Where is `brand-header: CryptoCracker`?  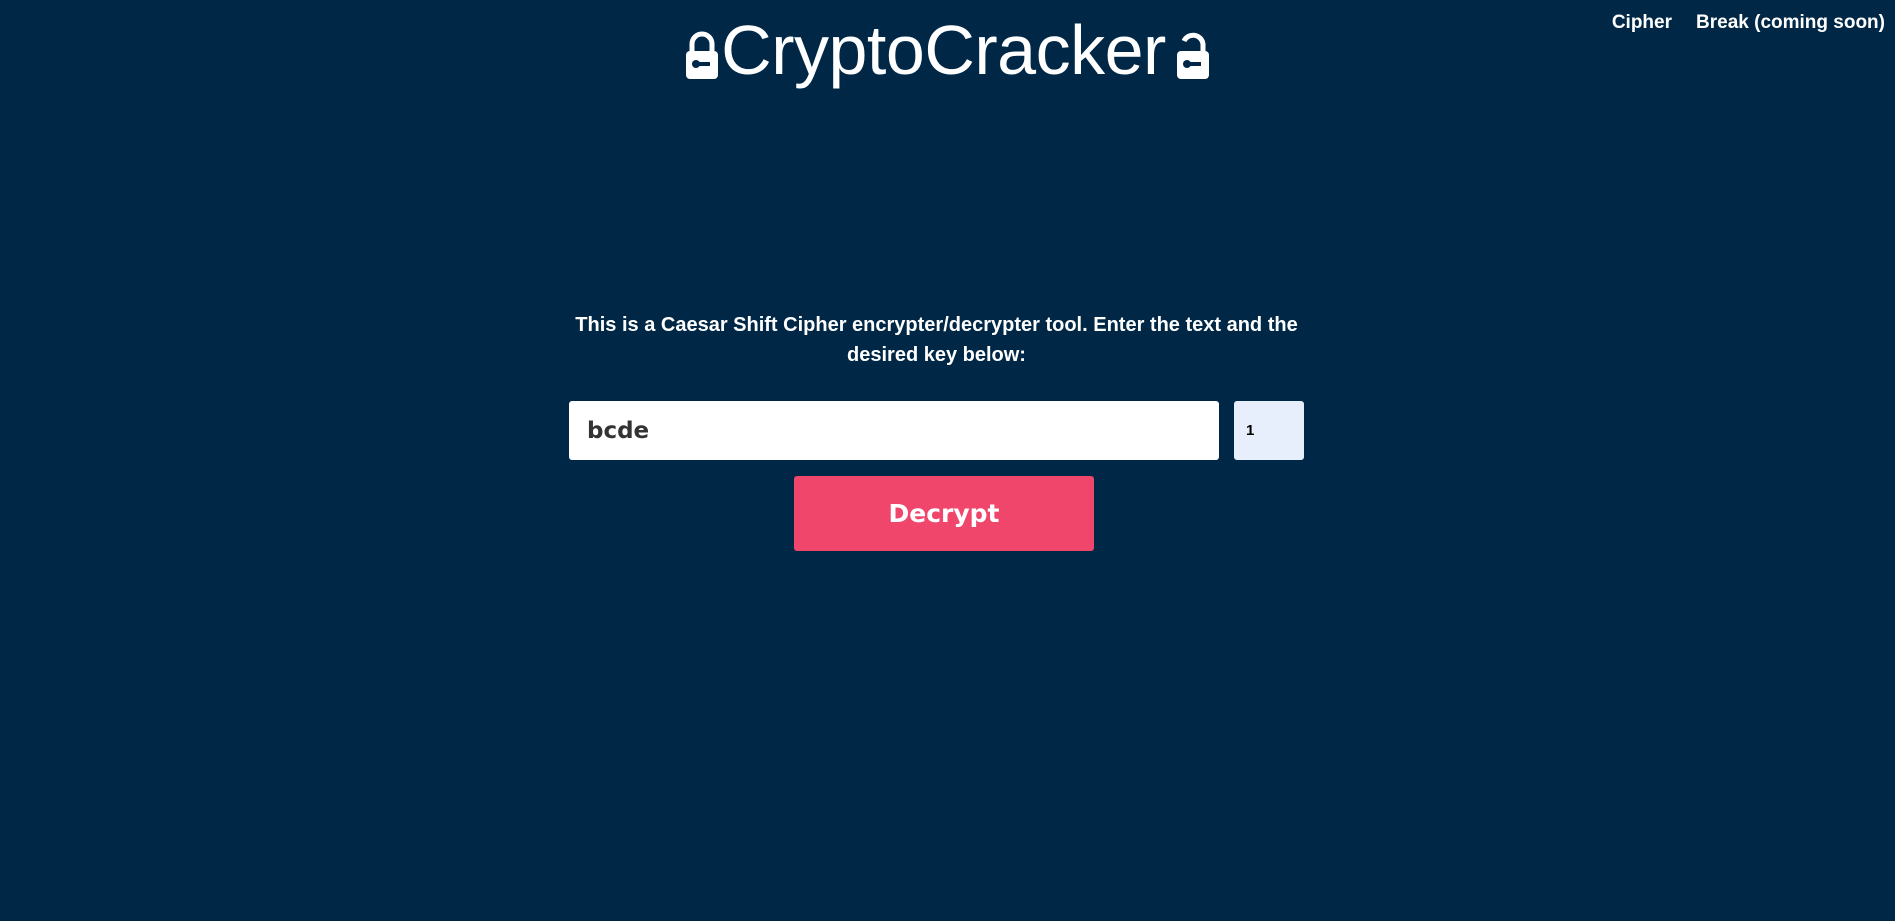 brand-header: CryptoCracker is located at coordinates (947, 50).